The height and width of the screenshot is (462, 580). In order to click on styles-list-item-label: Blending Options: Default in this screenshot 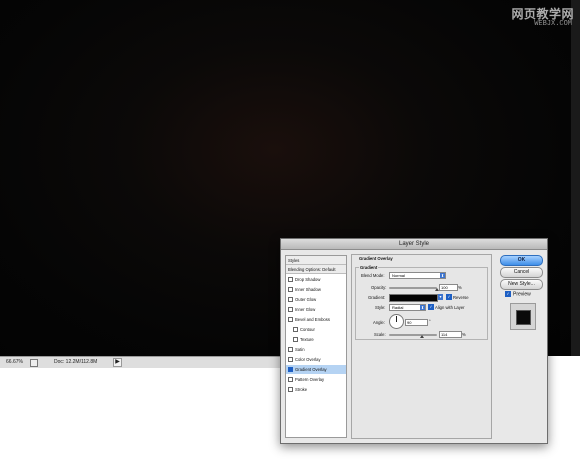, I will do `click(312, 269)`.